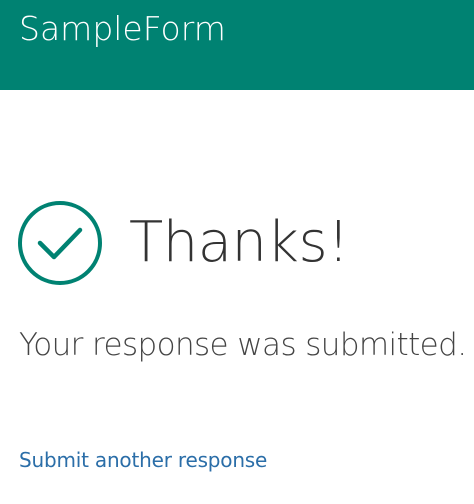 The height and width of the screenshot is (504, 474). I want to click on form-title: SampleForm, so click(122, 28).